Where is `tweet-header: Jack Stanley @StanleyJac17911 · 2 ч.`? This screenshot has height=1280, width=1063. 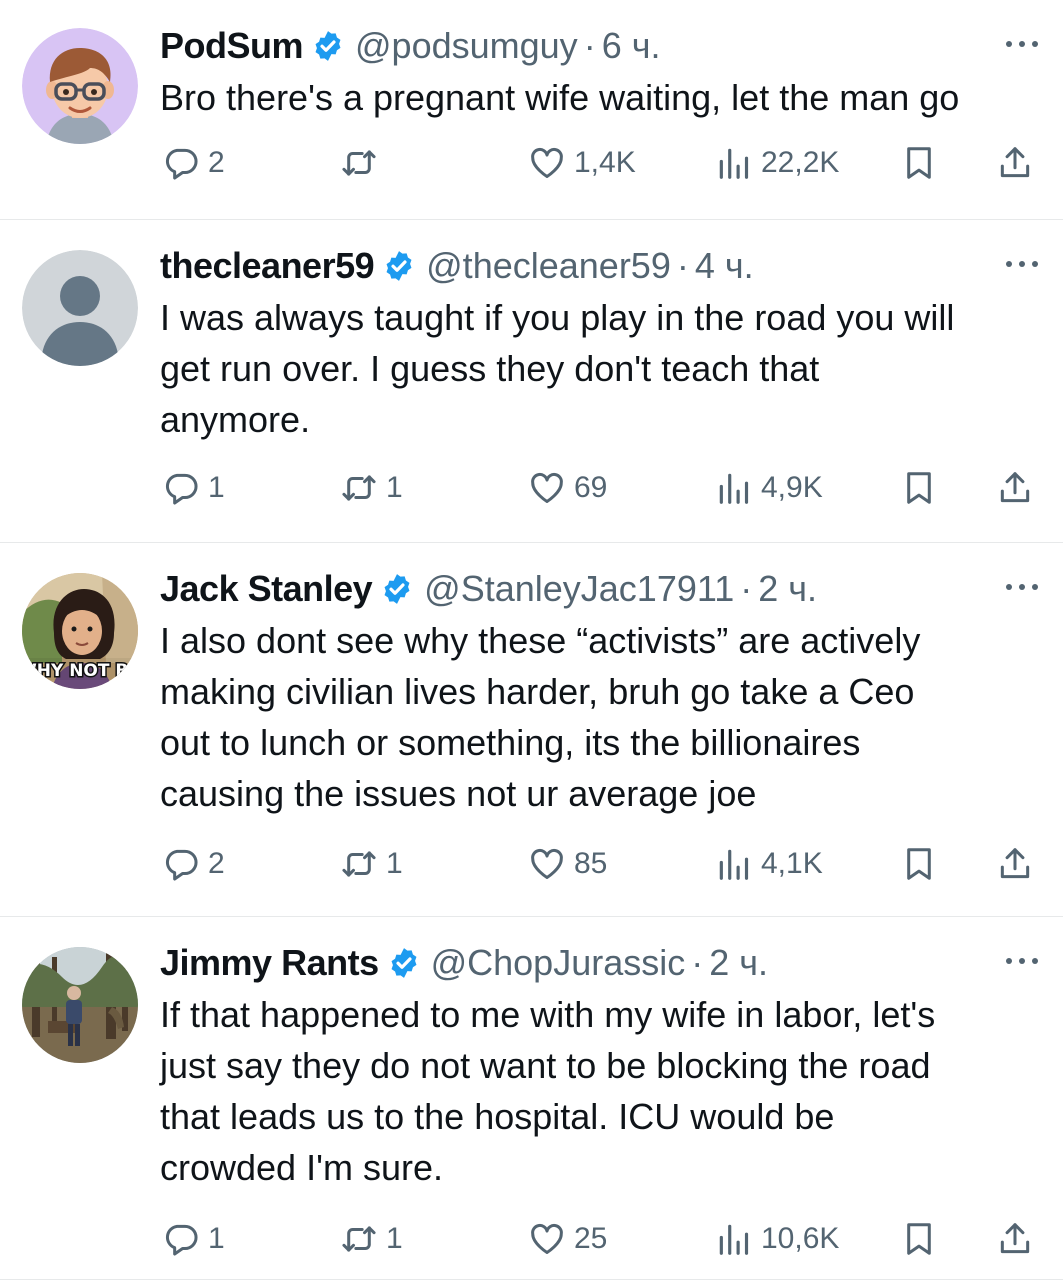 tweet-header: Jack Stanley @StanleyJac17911 · 2 ч. is located at coordinates (600, 589).